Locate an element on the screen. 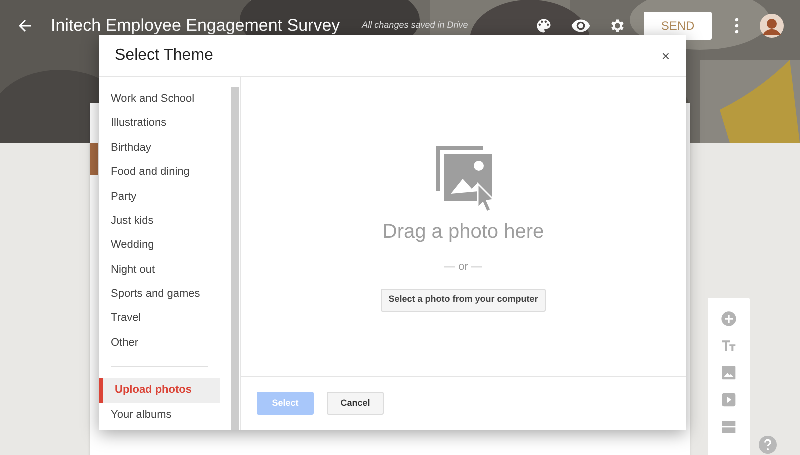 Image resolution: width=800 pixels, height=455 pixels. theme-category-item: Work and School is located at coordinates (159, 99).